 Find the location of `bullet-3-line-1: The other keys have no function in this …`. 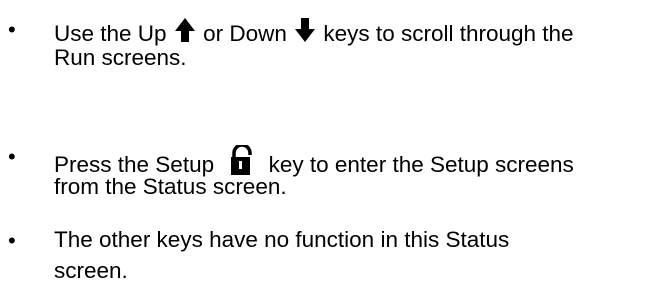

bullet-3-line-1: The other keys have no function in this … is located at coordinates (282, 239).